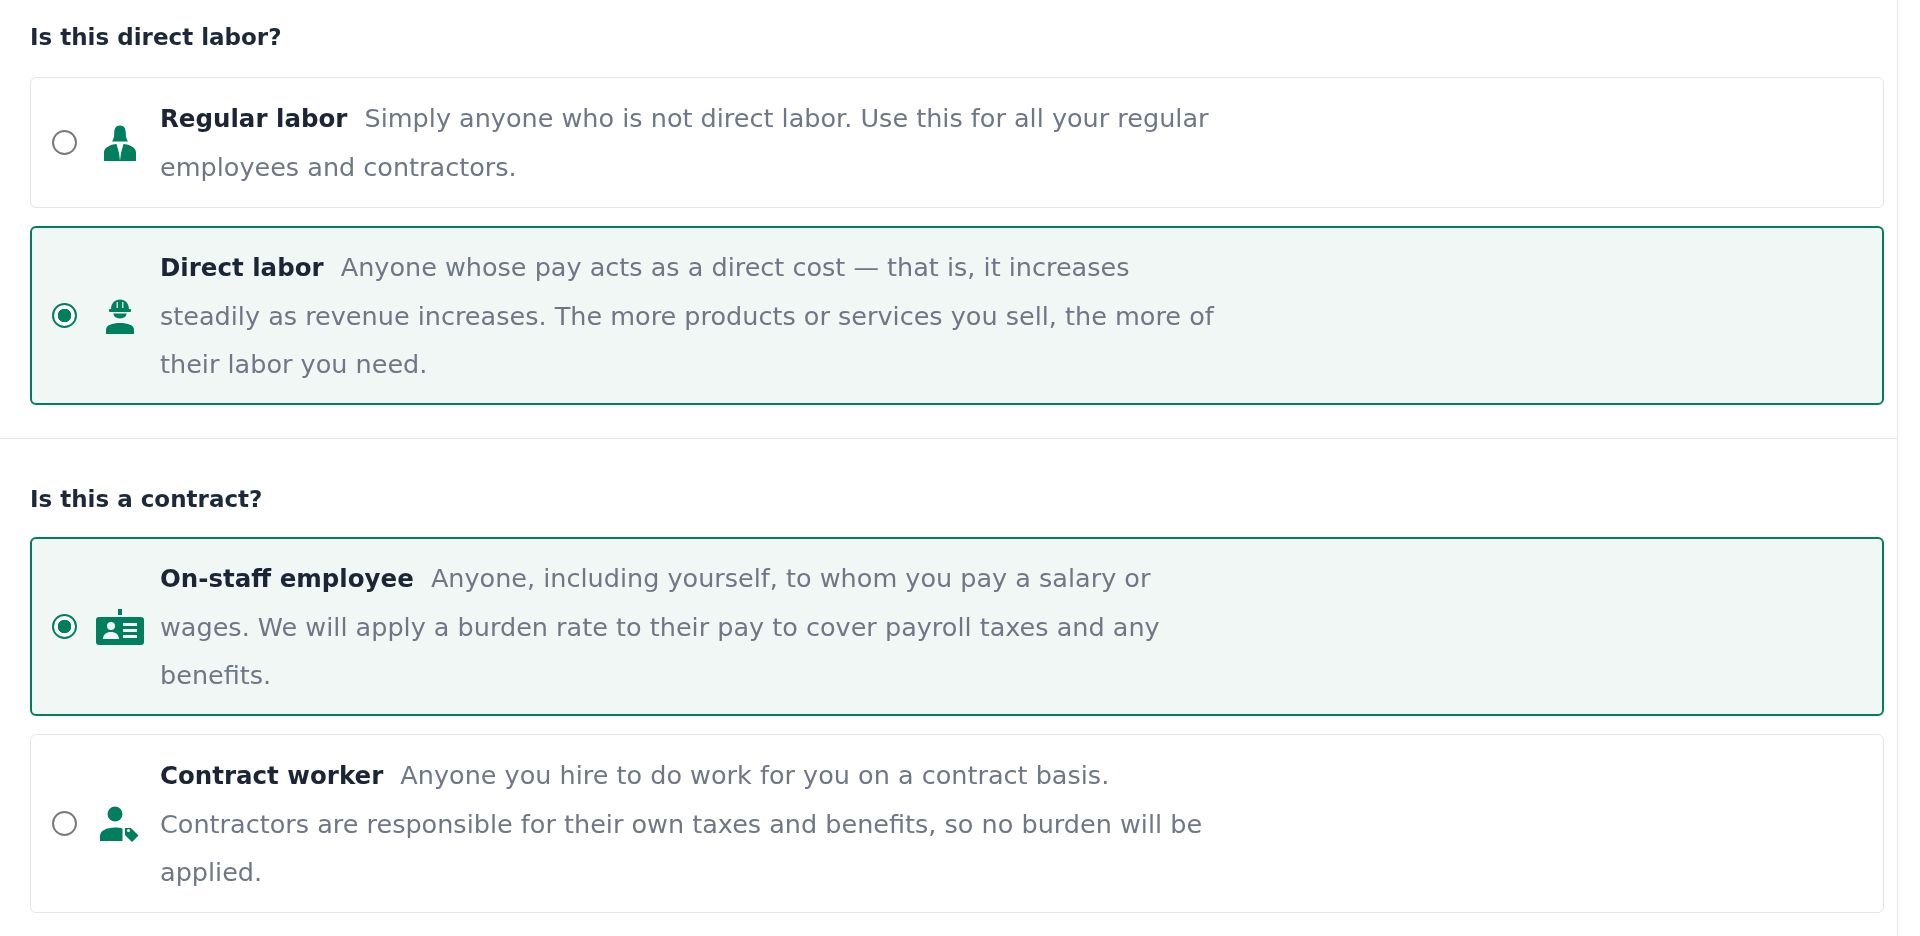  I want to click on section-heading: Is this direct labor?, so click(156, 37).